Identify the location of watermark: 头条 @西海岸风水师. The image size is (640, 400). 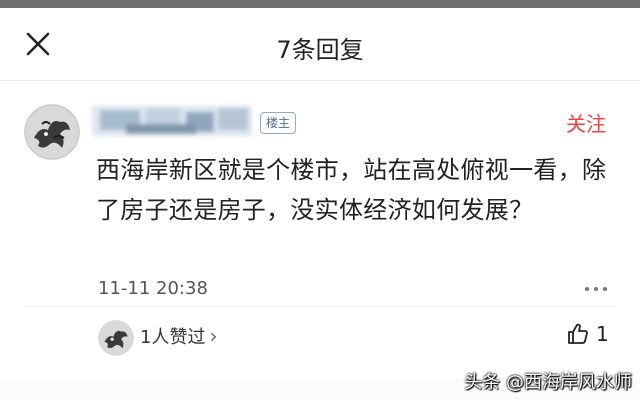
(548, 382).